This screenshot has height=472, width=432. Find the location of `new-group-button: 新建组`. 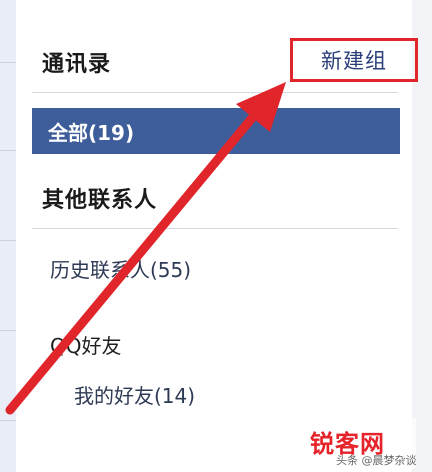

new-group-button: 新建组 is located at coordinates (354, 60).